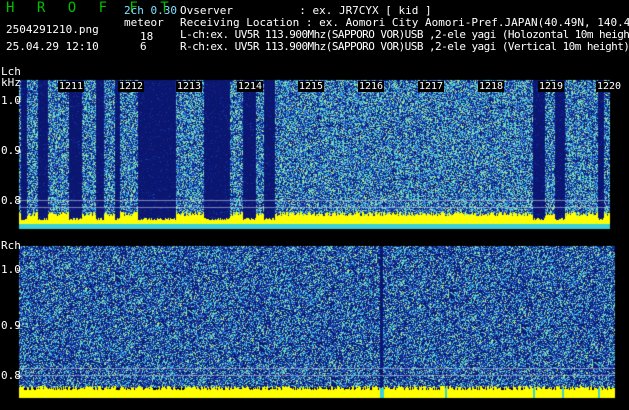  I want to click on meteor-label: meteor, so click(144, 22).